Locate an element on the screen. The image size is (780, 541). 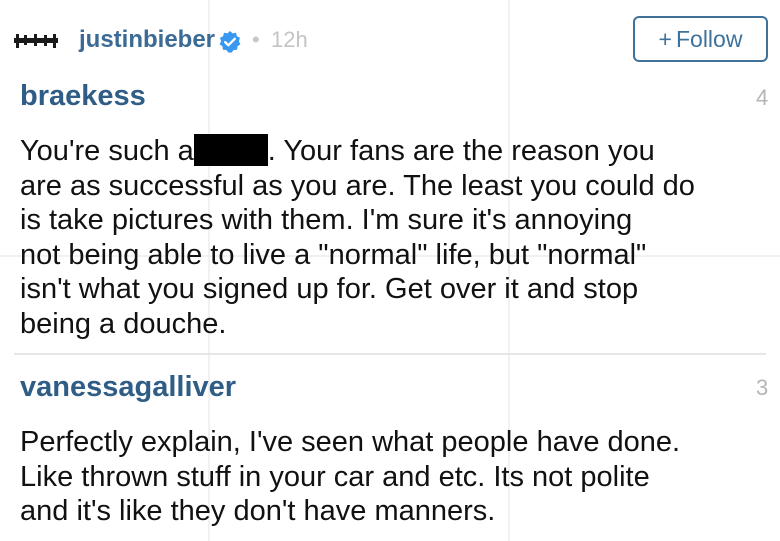
follow-button: + Follow is located at coordinates (700, 39).